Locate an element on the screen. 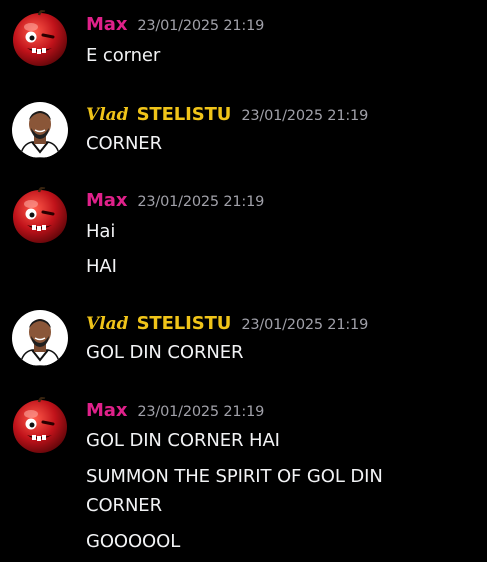  message-text: GOL DIN CORNER is located at coordinates (165, 352).